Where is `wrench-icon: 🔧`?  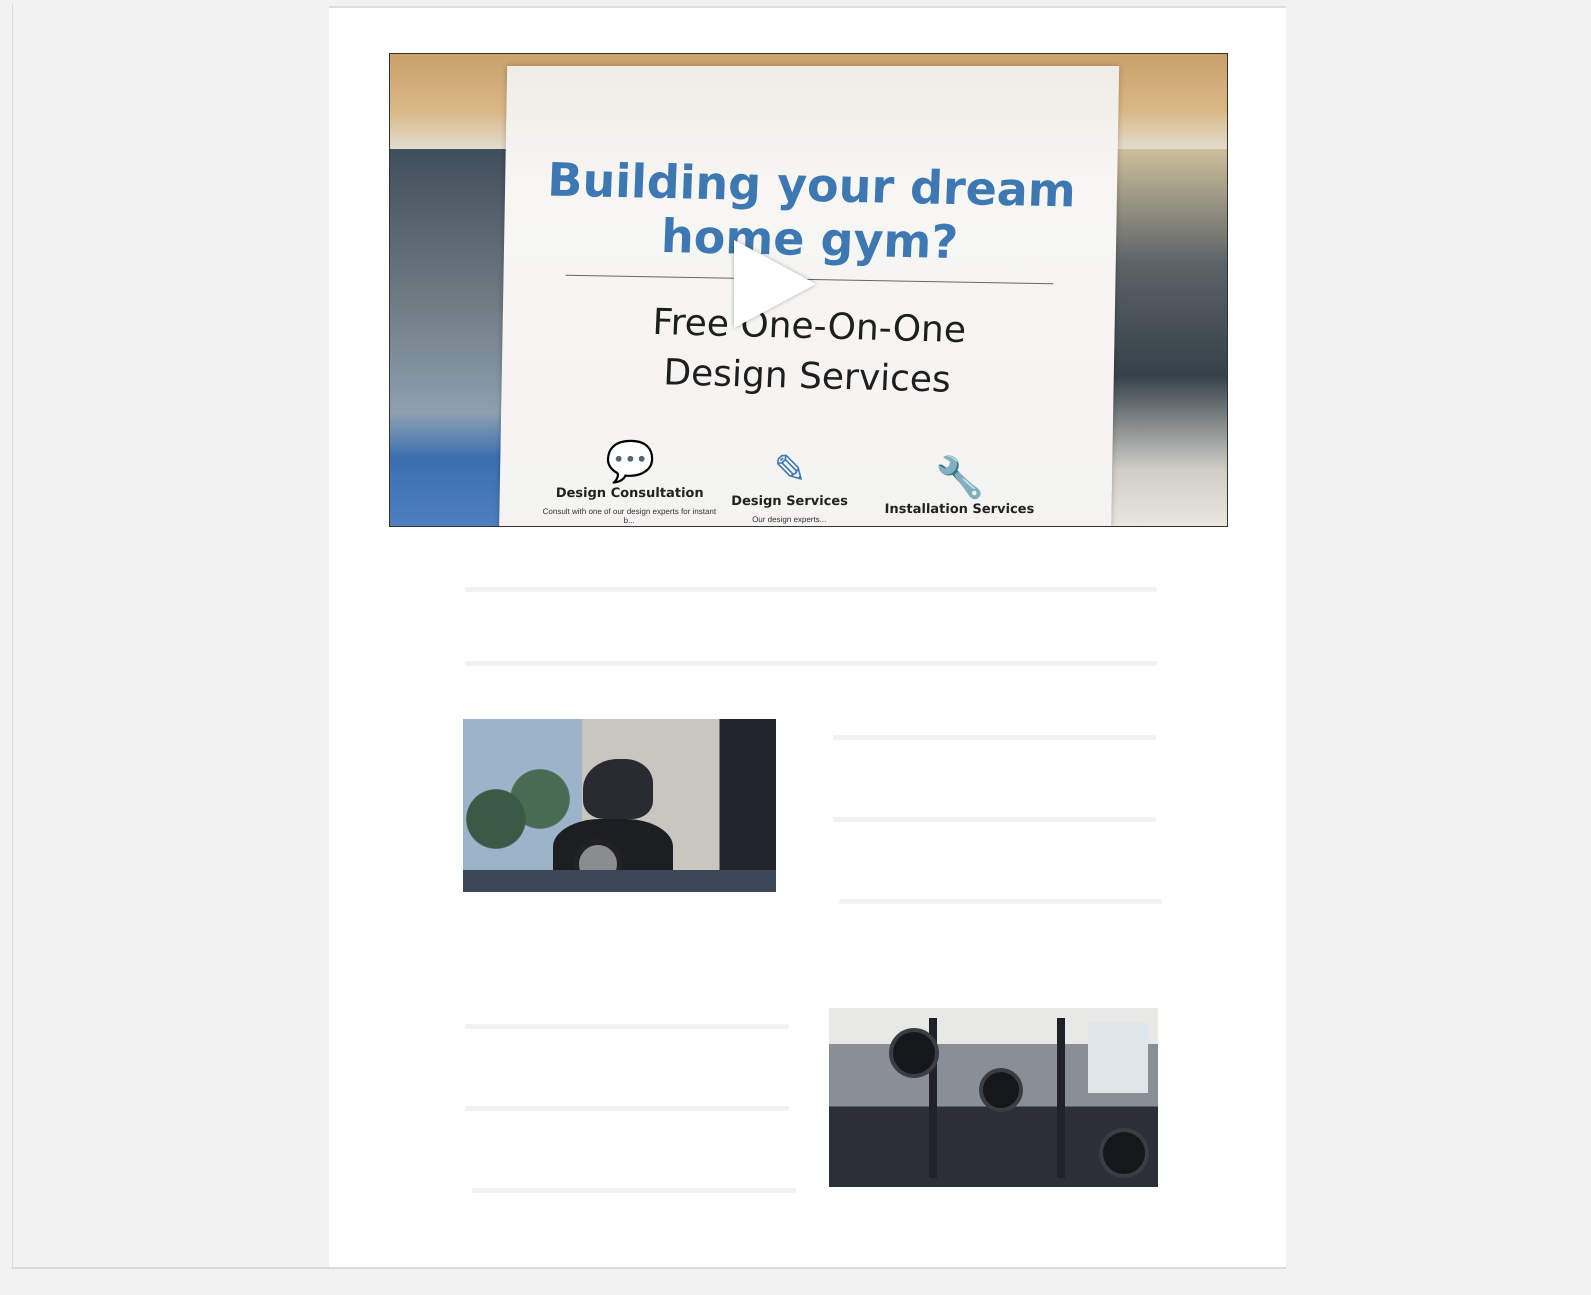
wrench-icon: 🔧 is located at coordinates (960, 478).